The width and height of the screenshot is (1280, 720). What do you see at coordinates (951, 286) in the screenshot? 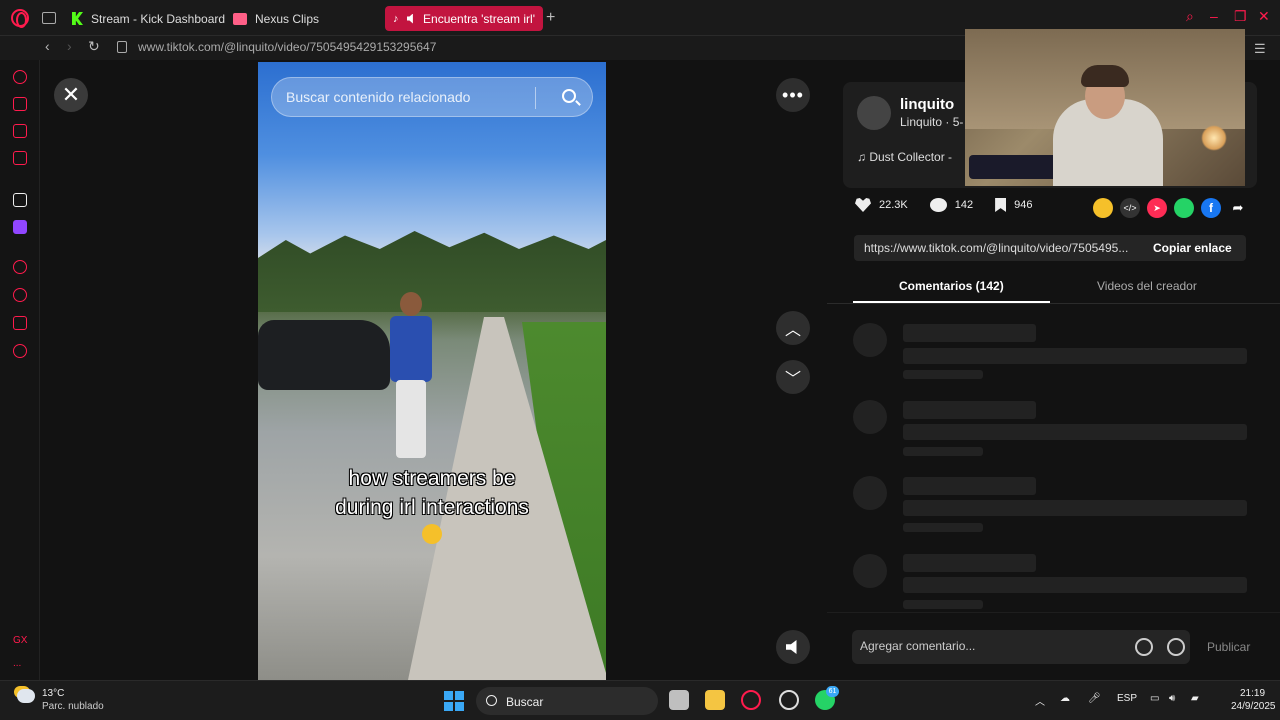
I see `tab-comments: Comentarios (142)` at bounding box center [951, 286].